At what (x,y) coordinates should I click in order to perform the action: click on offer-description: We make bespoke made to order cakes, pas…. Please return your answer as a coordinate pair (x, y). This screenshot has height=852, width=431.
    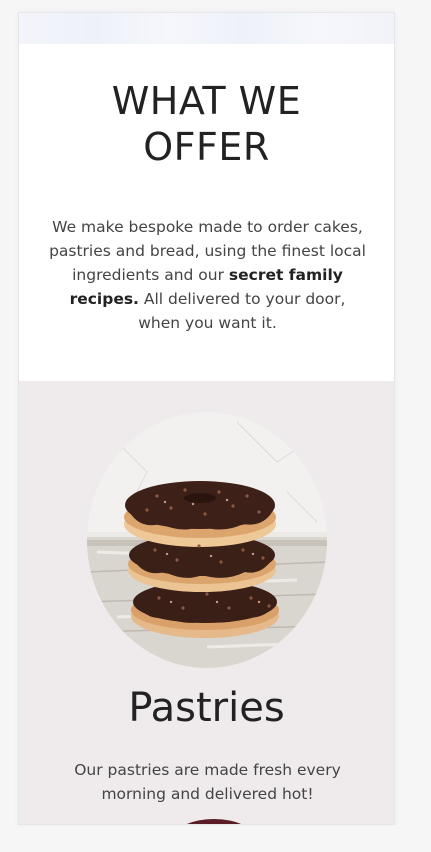
    Looking at the image, I should click on (207, 275).